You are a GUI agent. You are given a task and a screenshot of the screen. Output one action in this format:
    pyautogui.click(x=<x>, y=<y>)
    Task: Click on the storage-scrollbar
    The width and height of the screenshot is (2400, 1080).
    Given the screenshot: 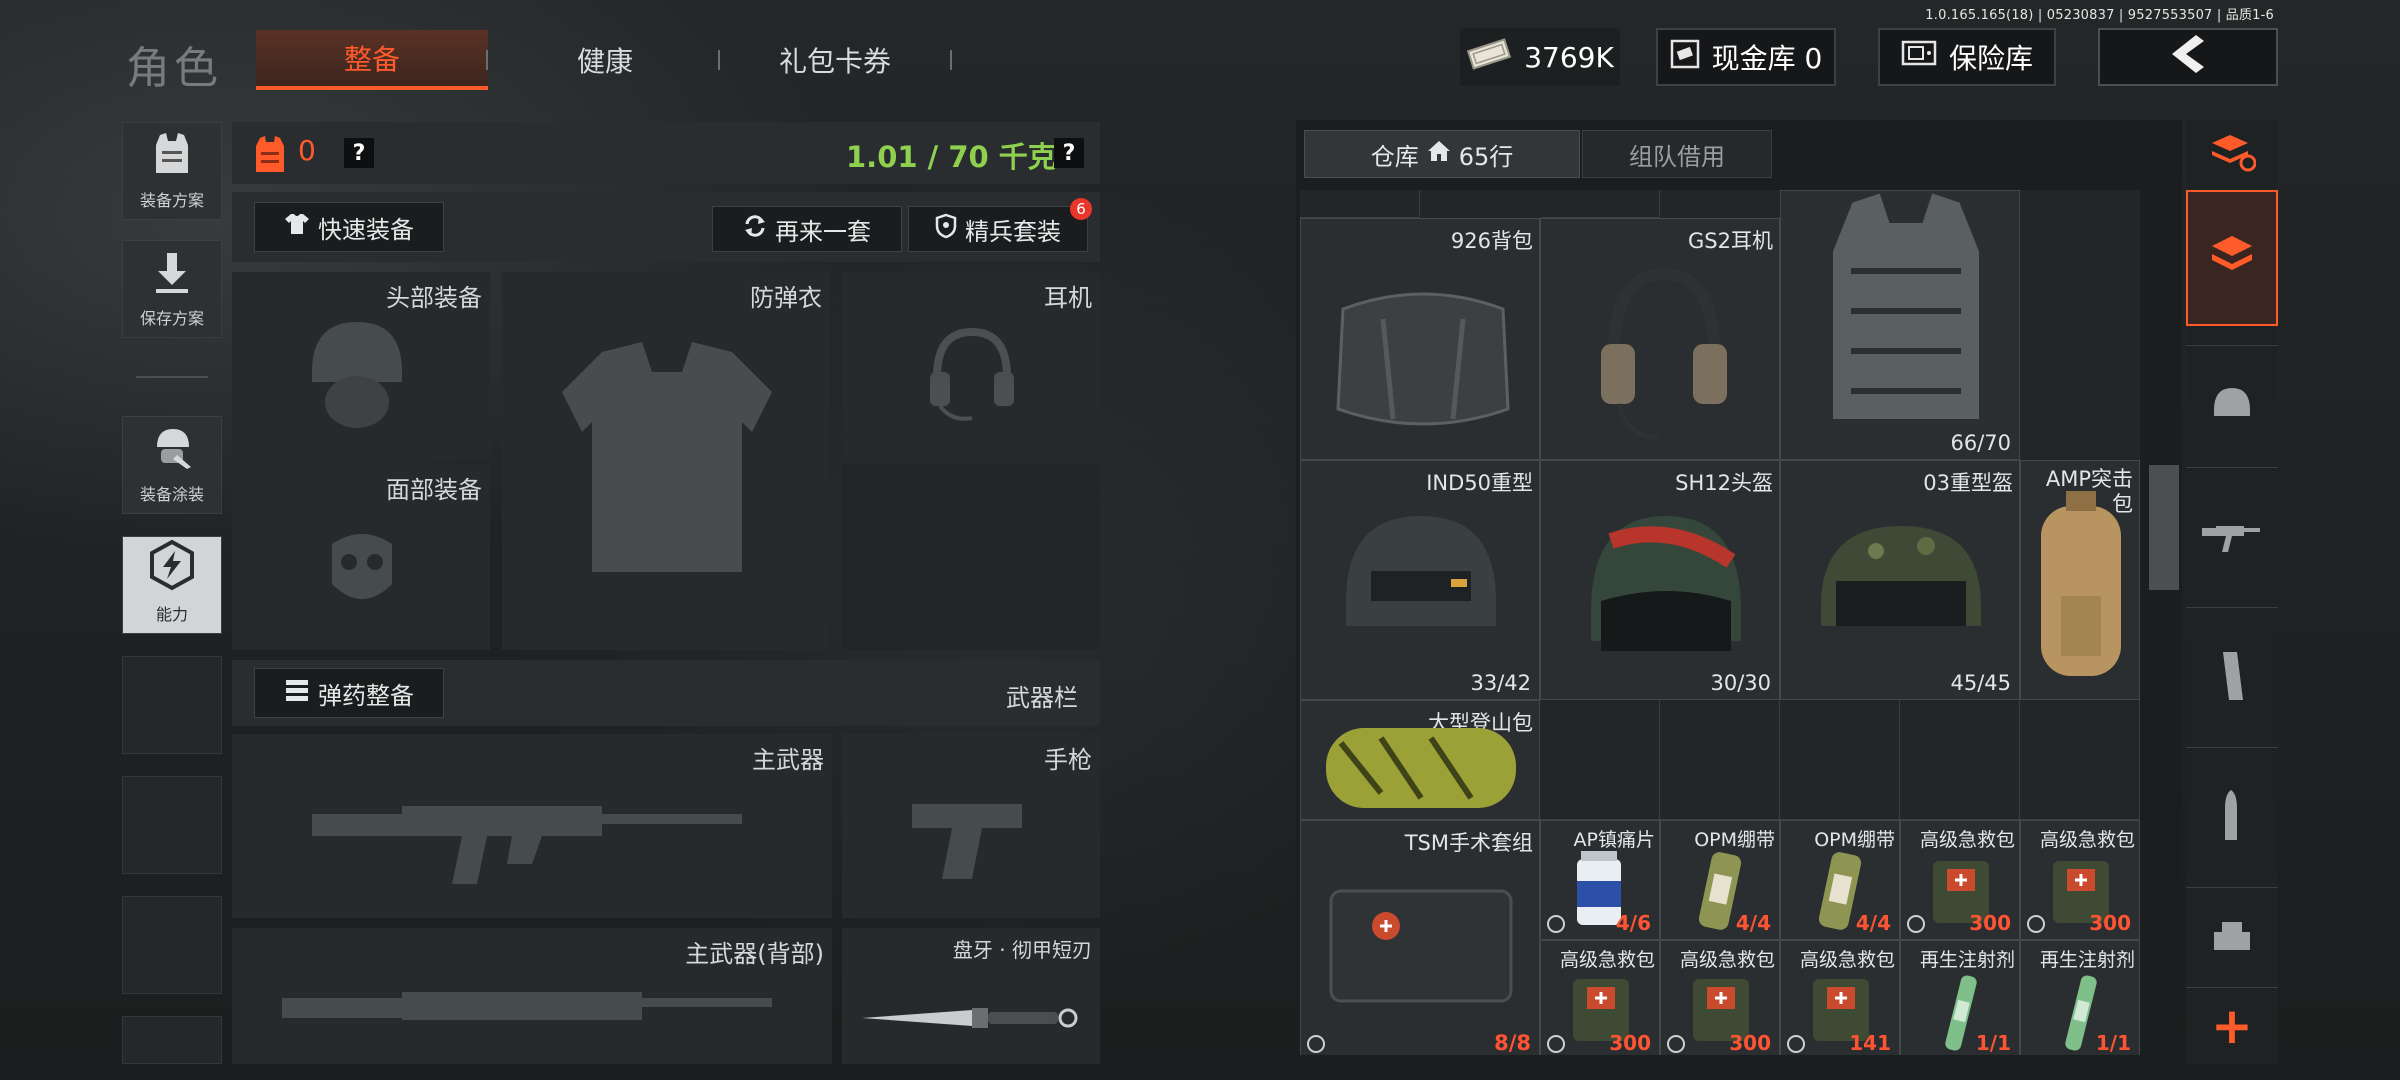 What is the action you would take?
    pyautogui.click(x=2164, y=527)
    